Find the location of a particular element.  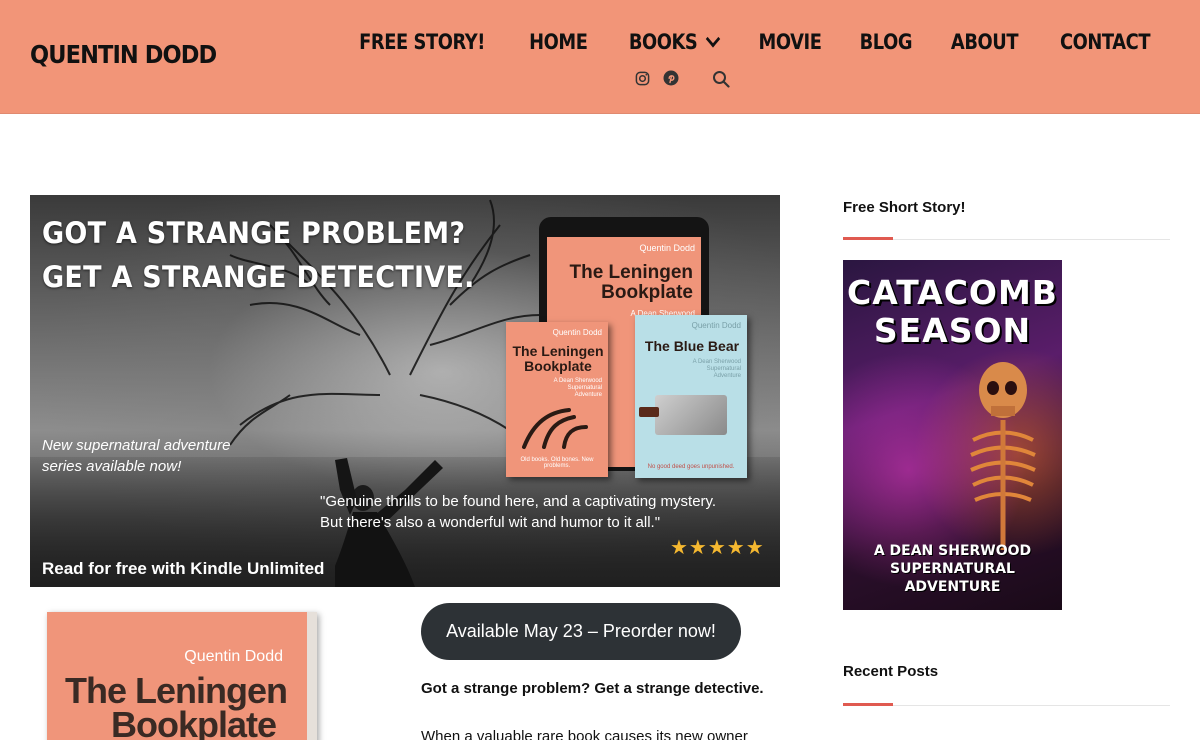

search-icon is located at coordinates (721, 79).